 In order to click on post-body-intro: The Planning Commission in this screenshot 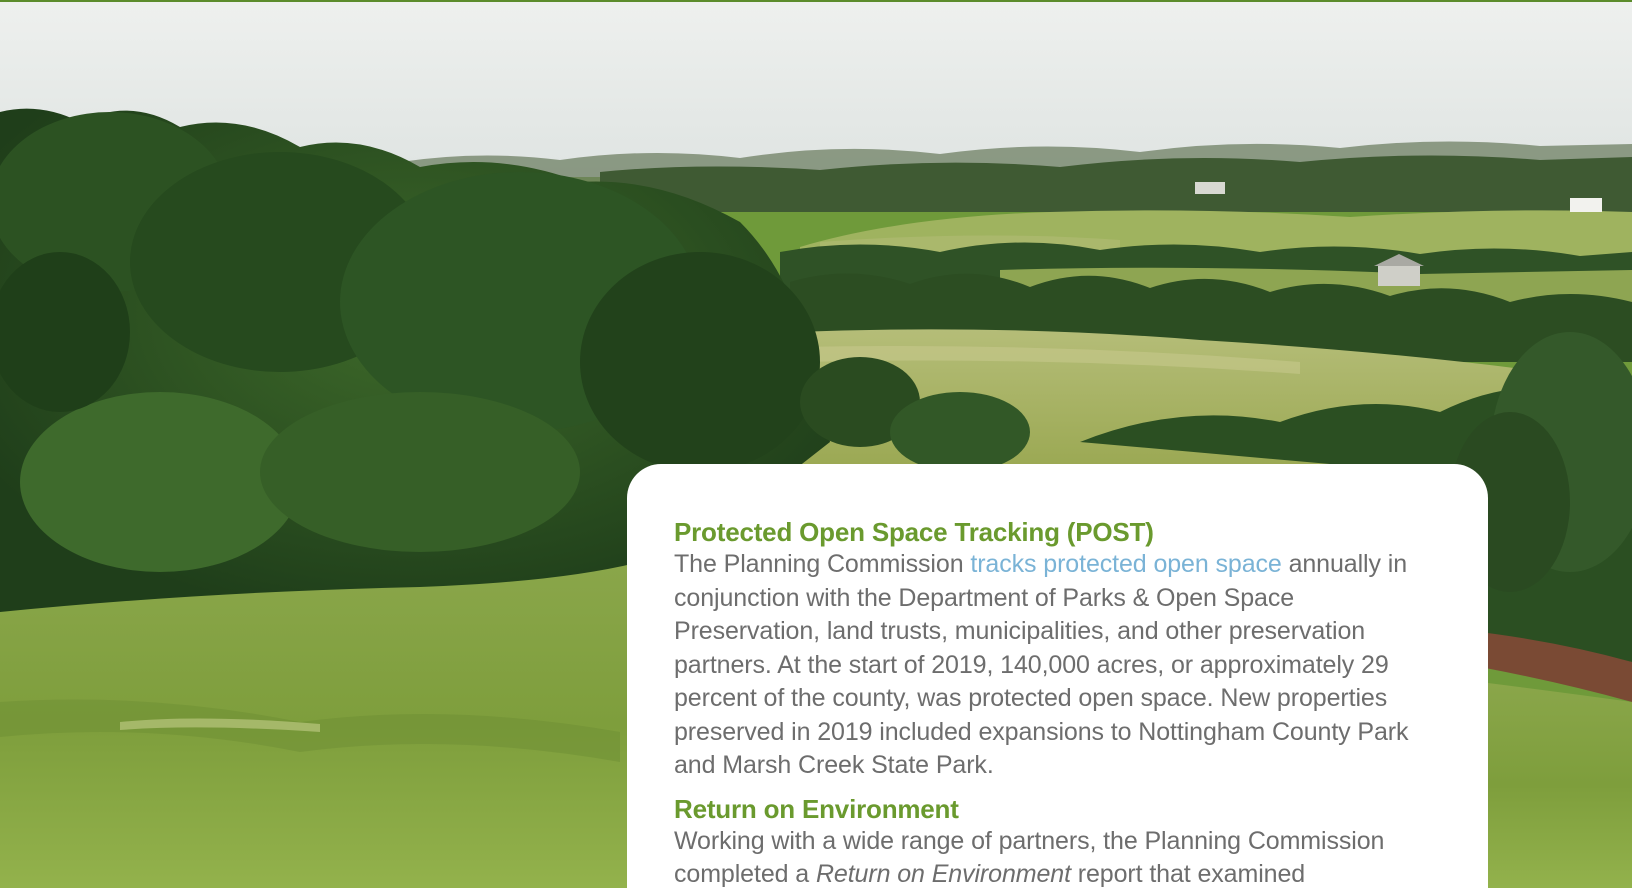, I will do `click(822, 564)`.